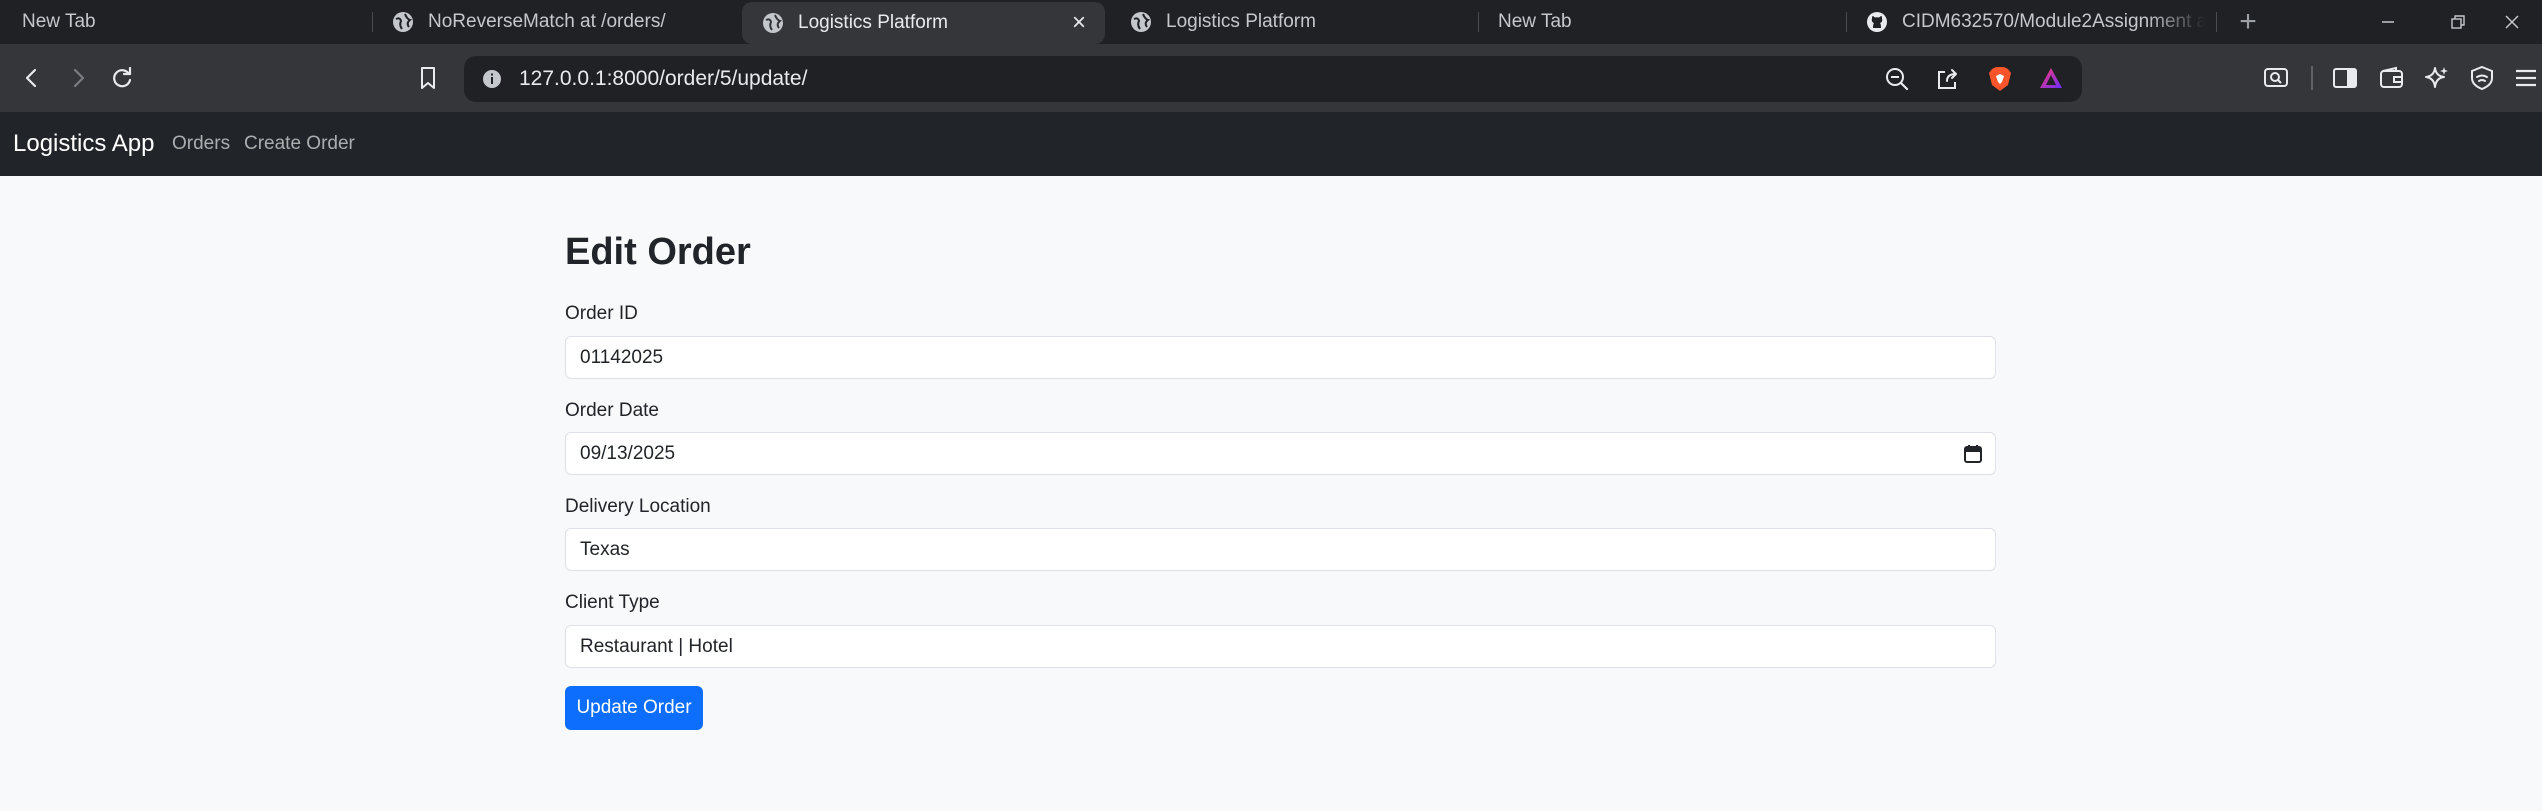 This screenshot has width=2542, height=811. Describe the element at coordinates (83, 144) in the screenshot. I see `brand-logo: Logistics App` at that location.